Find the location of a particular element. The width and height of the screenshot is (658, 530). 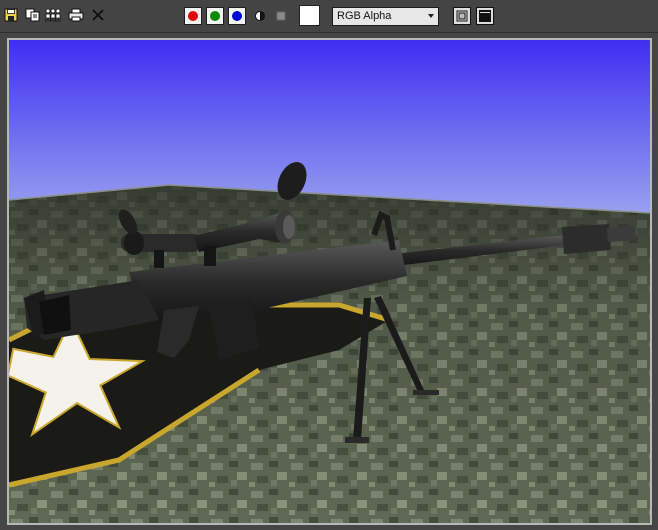

blue-dot is located at coordinates (237, 16).